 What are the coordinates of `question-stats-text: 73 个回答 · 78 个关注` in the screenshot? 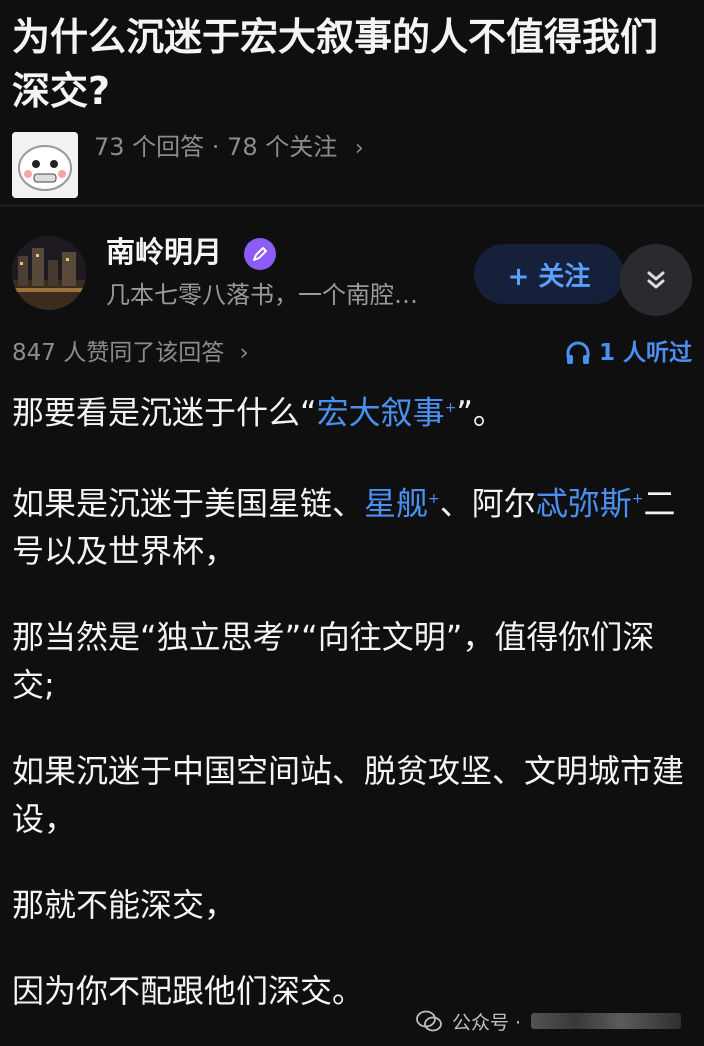 It's located at (216, 147).